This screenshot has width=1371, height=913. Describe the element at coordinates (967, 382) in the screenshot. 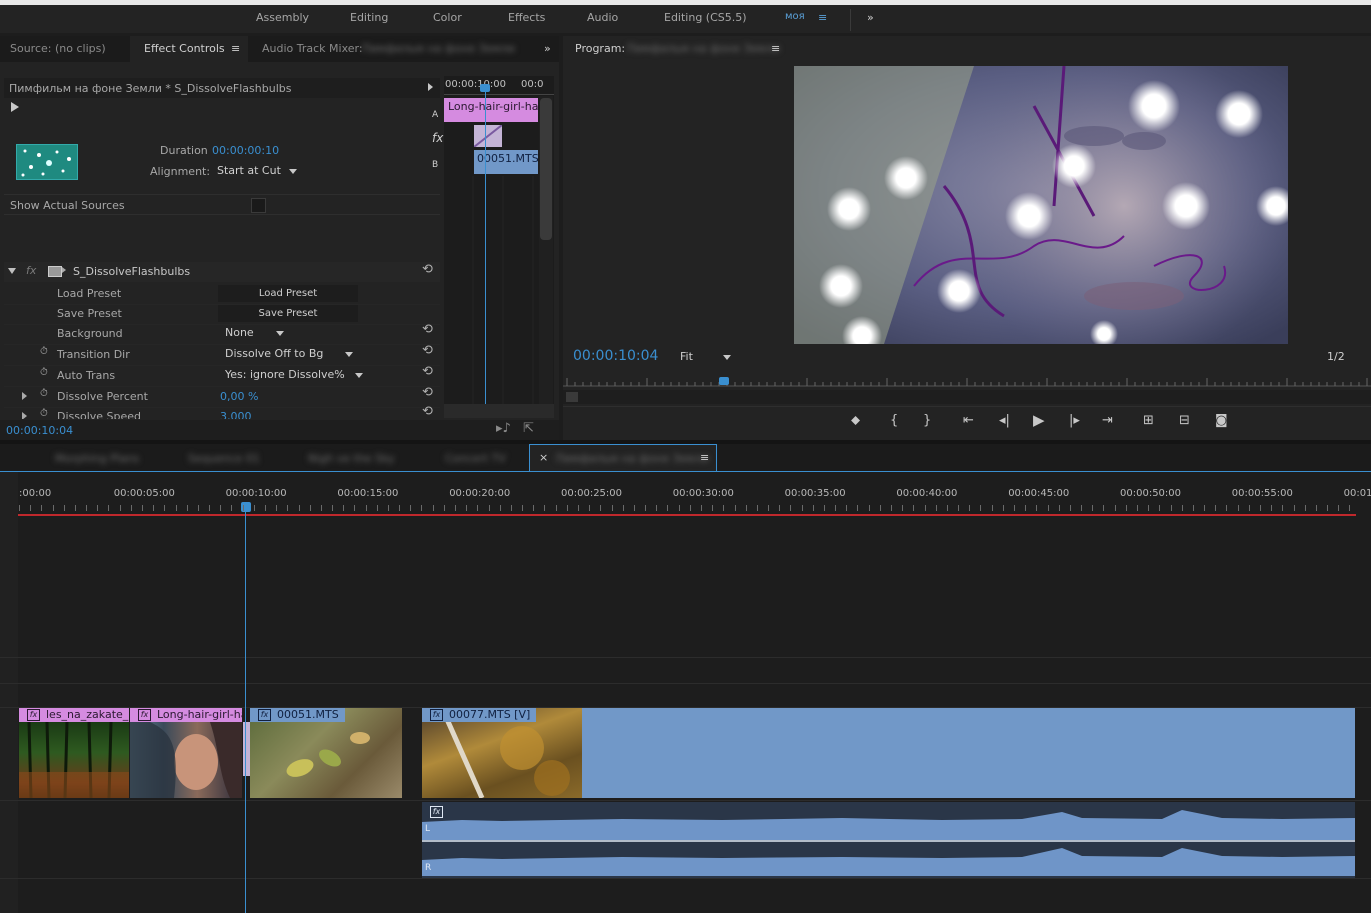

I see `program-ruler` at that location.